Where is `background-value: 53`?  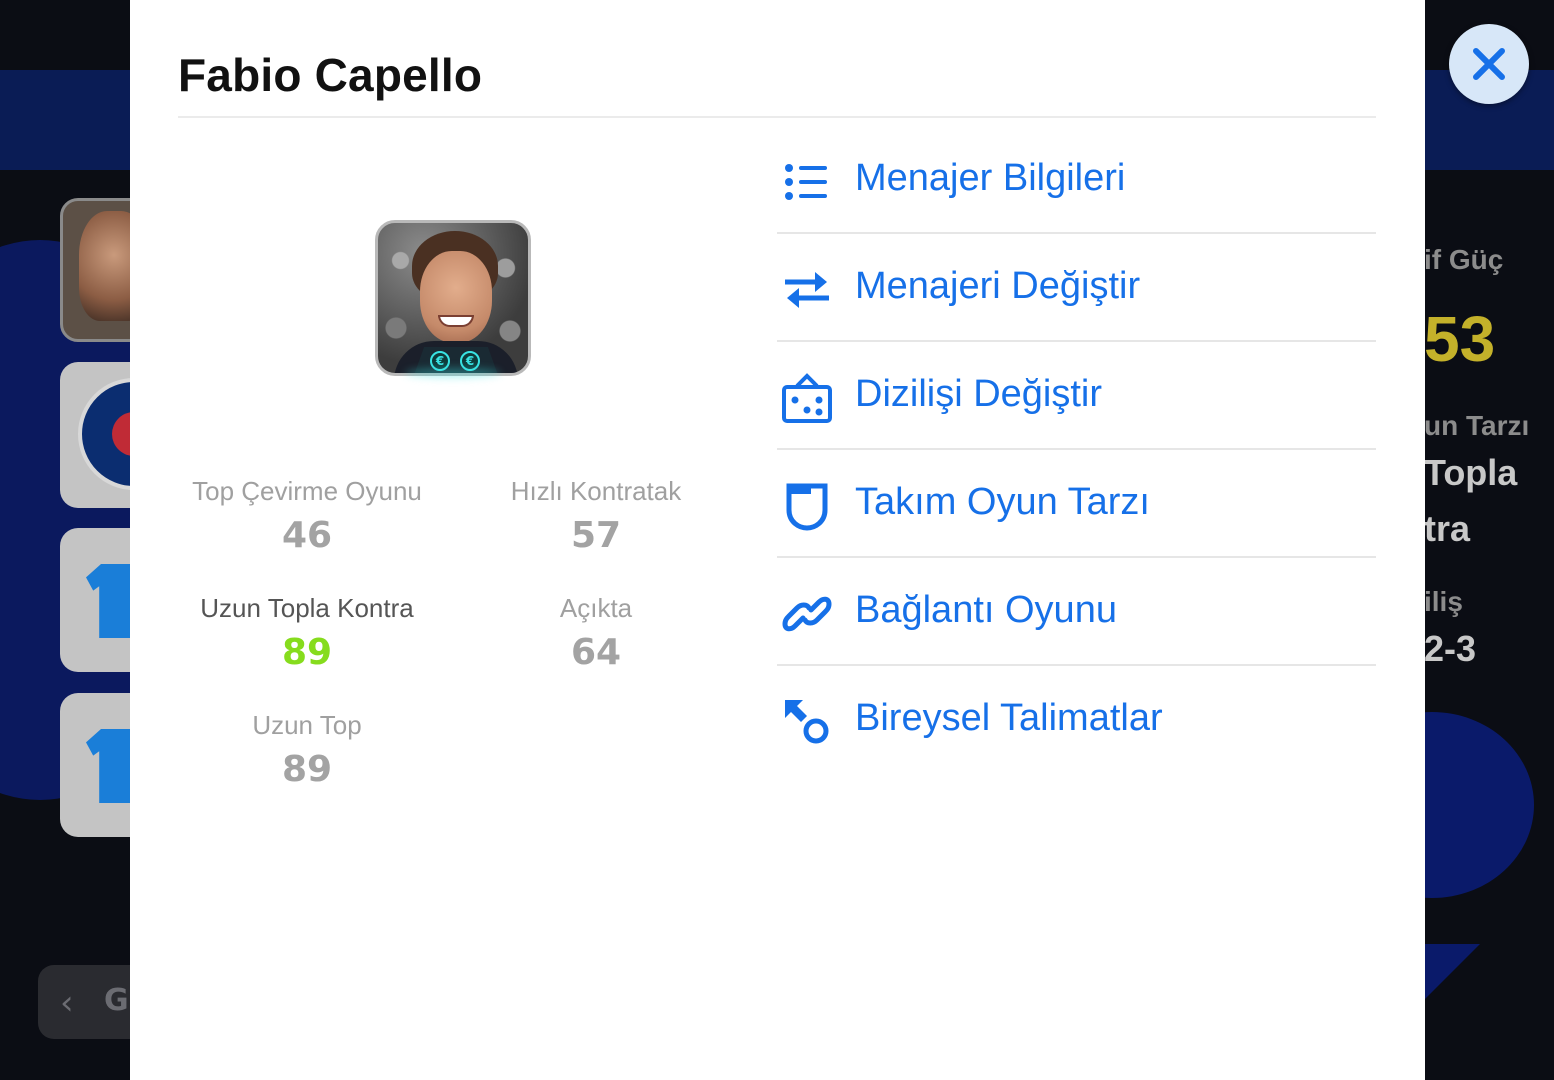 background-value: 53 is located at coordinates (1460, 339).